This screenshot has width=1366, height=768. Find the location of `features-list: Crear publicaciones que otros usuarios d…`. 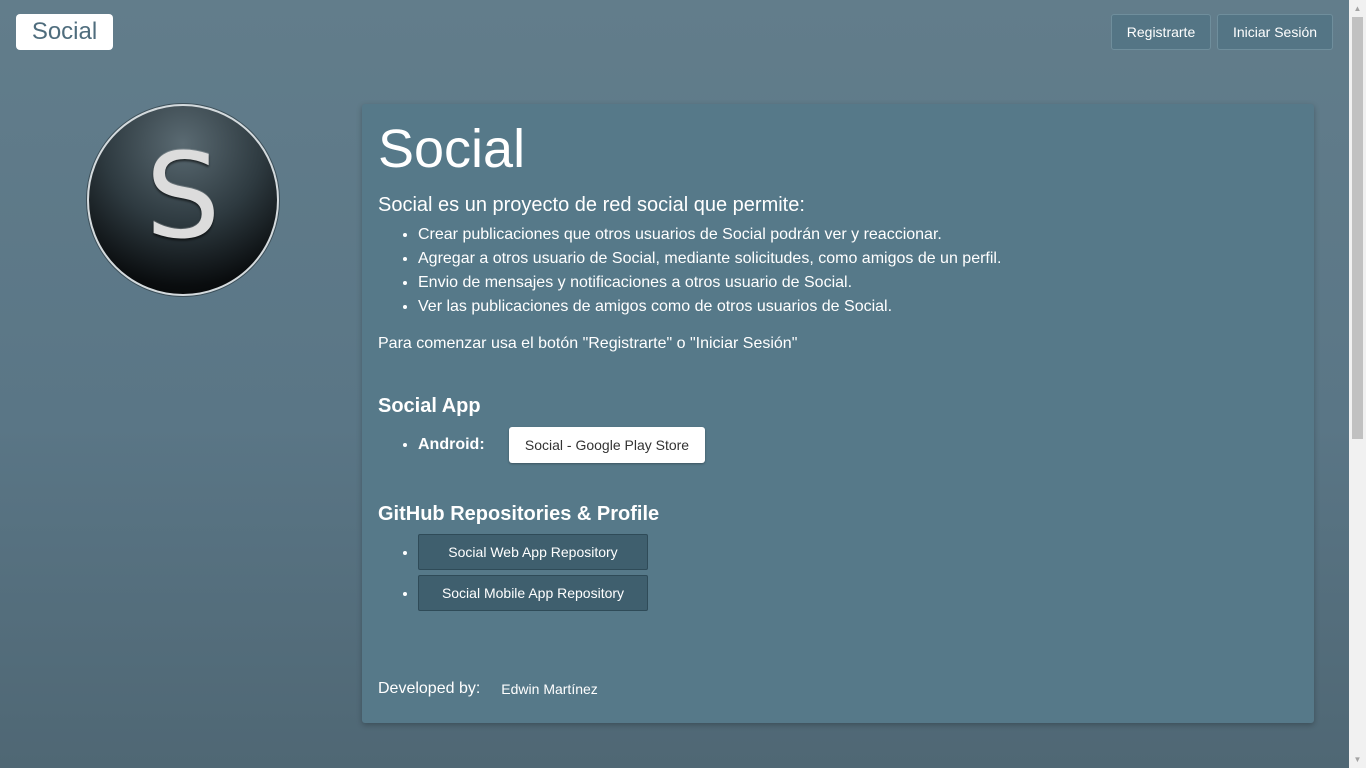

features-list: Crear publicaciones que otros usuarios d… is located at coordinates (838, 271).